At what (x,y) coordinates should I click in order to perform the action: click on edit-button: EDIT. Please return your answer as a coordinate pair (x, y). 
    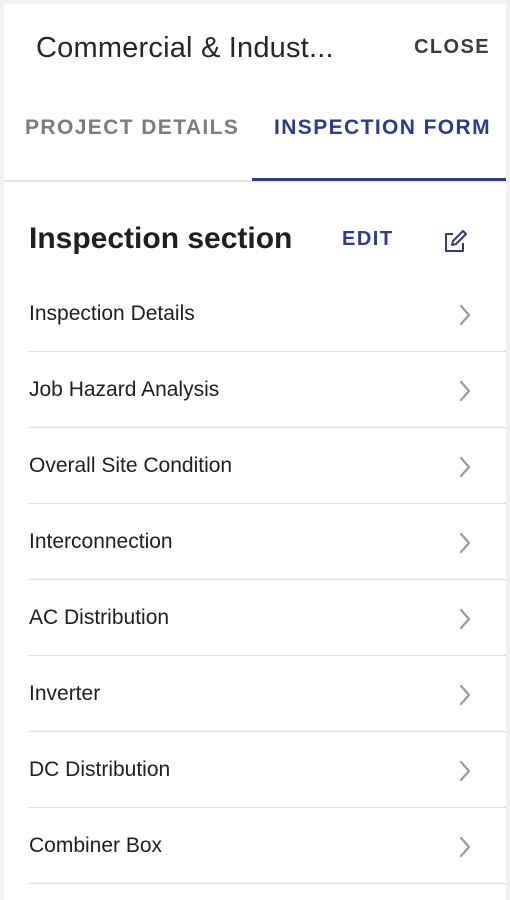
    Looking at the image, I should click on (368, 239).